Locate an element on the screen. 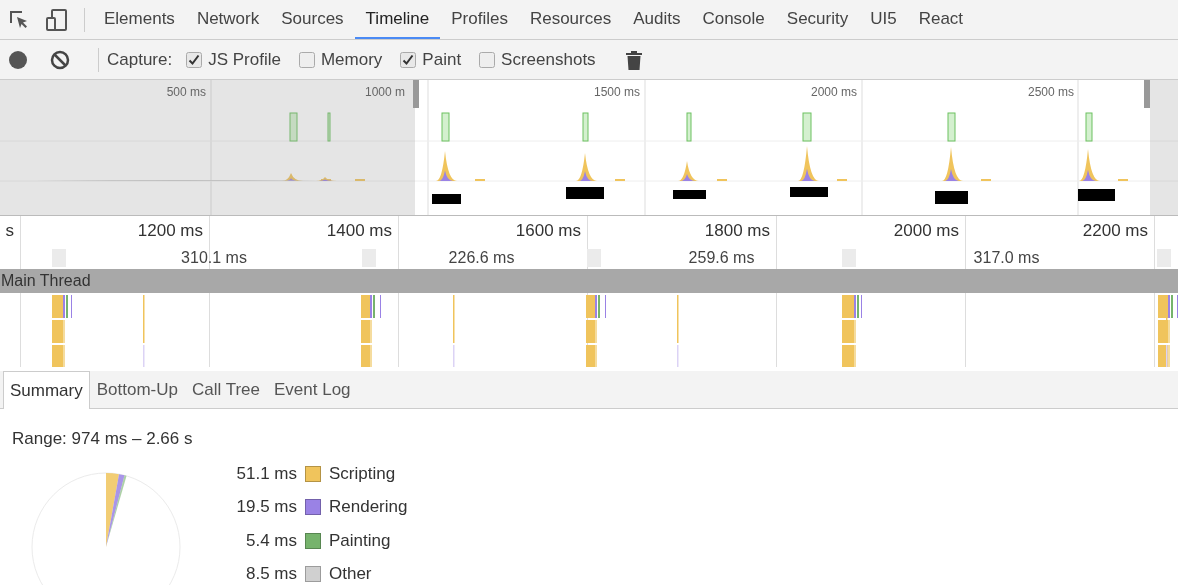  checkbox-label: Paint is located at coordinates (442, 59).